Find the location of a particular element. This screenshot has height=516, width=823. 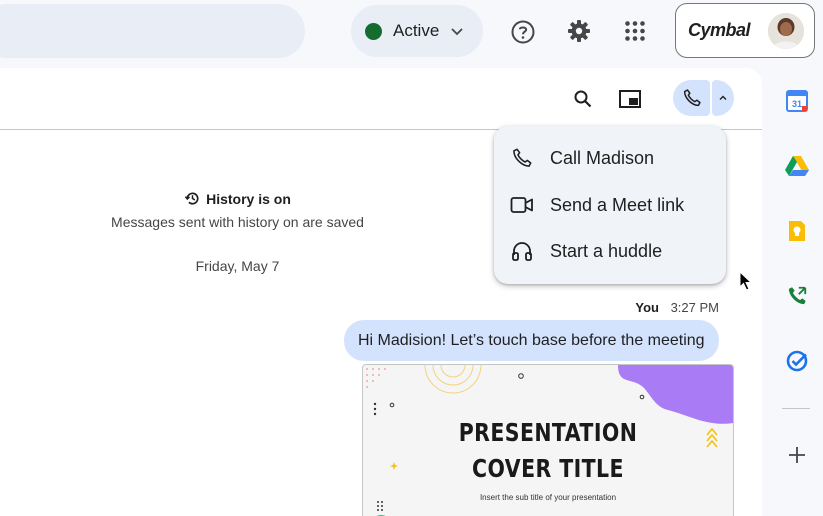

settings-gear-icon is located at coordinates (579, 31).